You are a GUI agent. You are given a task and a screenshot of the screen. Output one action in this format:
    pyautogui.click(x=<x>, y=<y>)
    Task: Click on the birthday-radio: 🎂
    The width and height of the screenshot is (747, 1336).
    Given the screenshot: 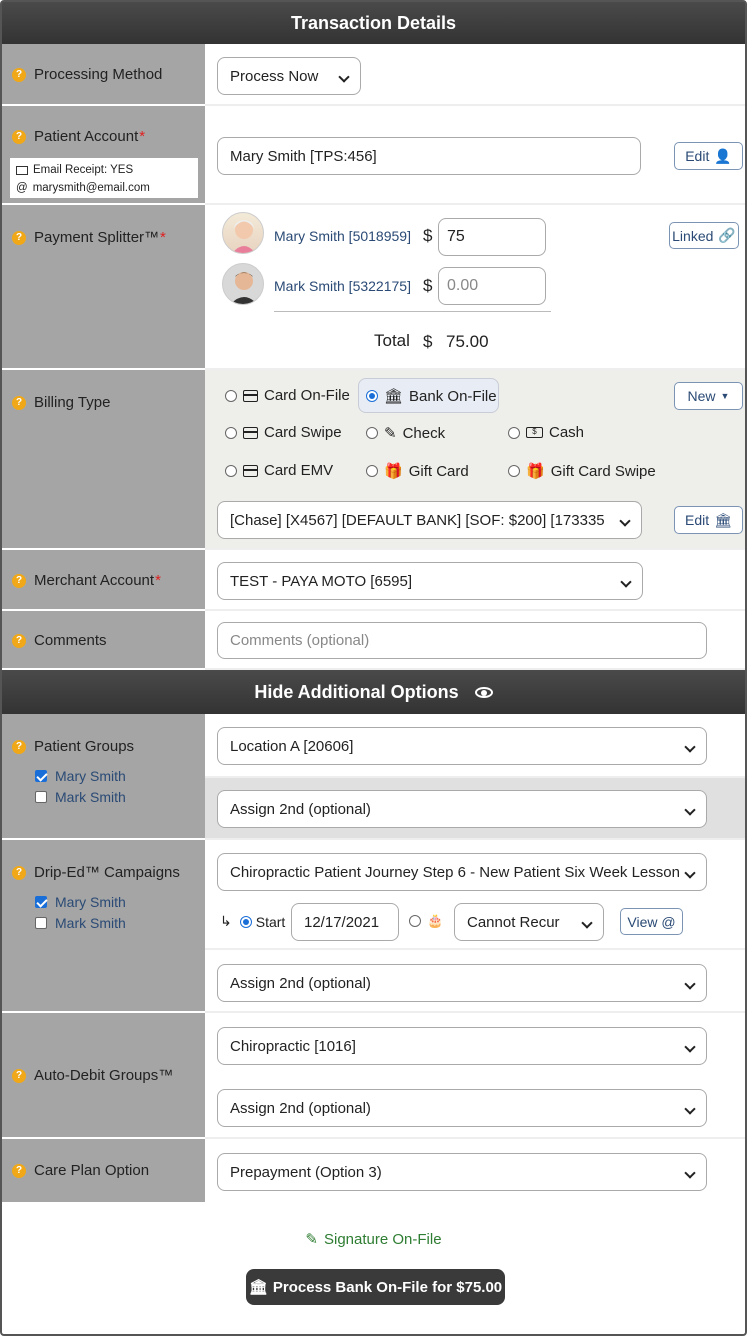 What is the action you would take?
    pyautogui.click(x=426, y=921)
    